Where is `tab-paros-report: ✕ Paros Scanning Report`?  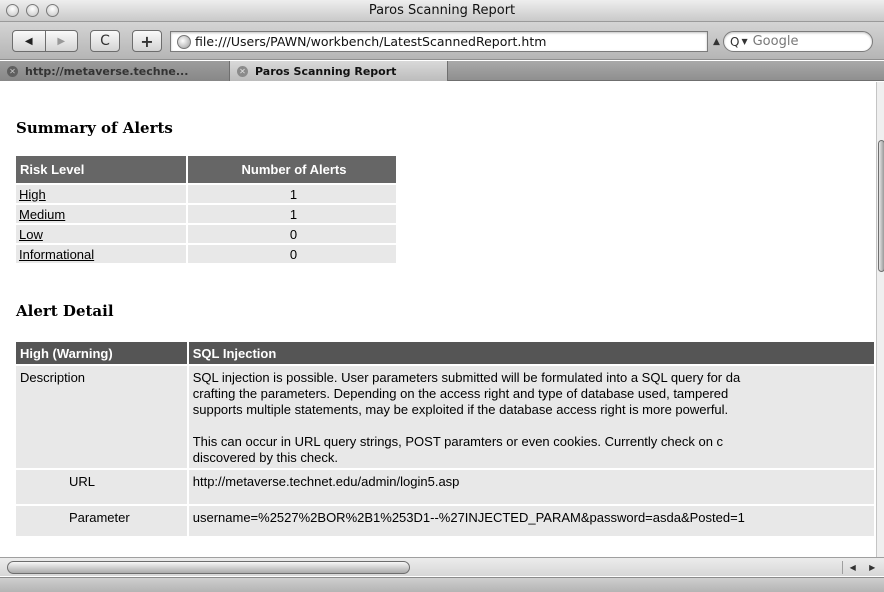
tab-paros-report: ✕ Paros Scanning Report is located at coordinates (339, 71).